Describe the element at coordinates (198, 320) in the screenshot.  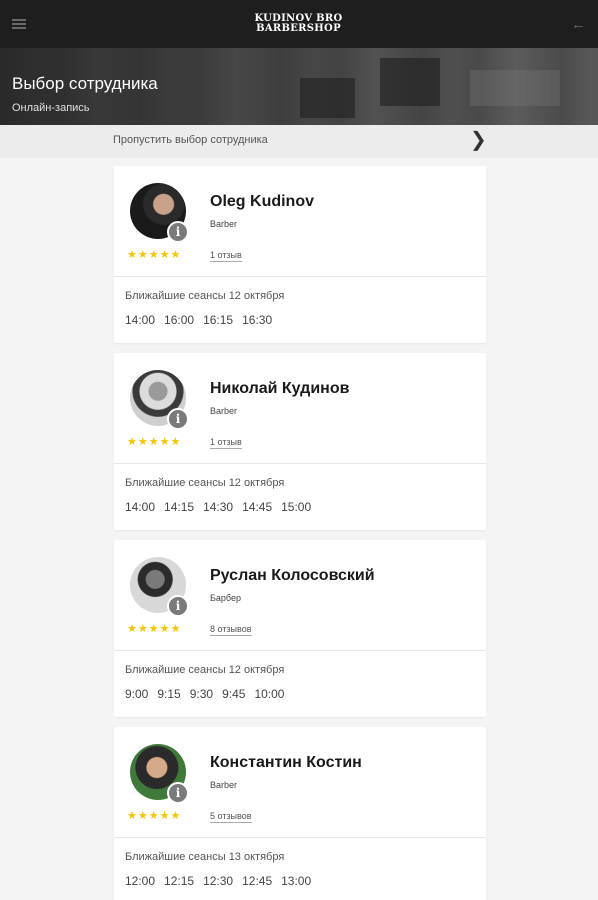
I see `time-slots: 14:00 16:00 16:15 16:30` at that location.